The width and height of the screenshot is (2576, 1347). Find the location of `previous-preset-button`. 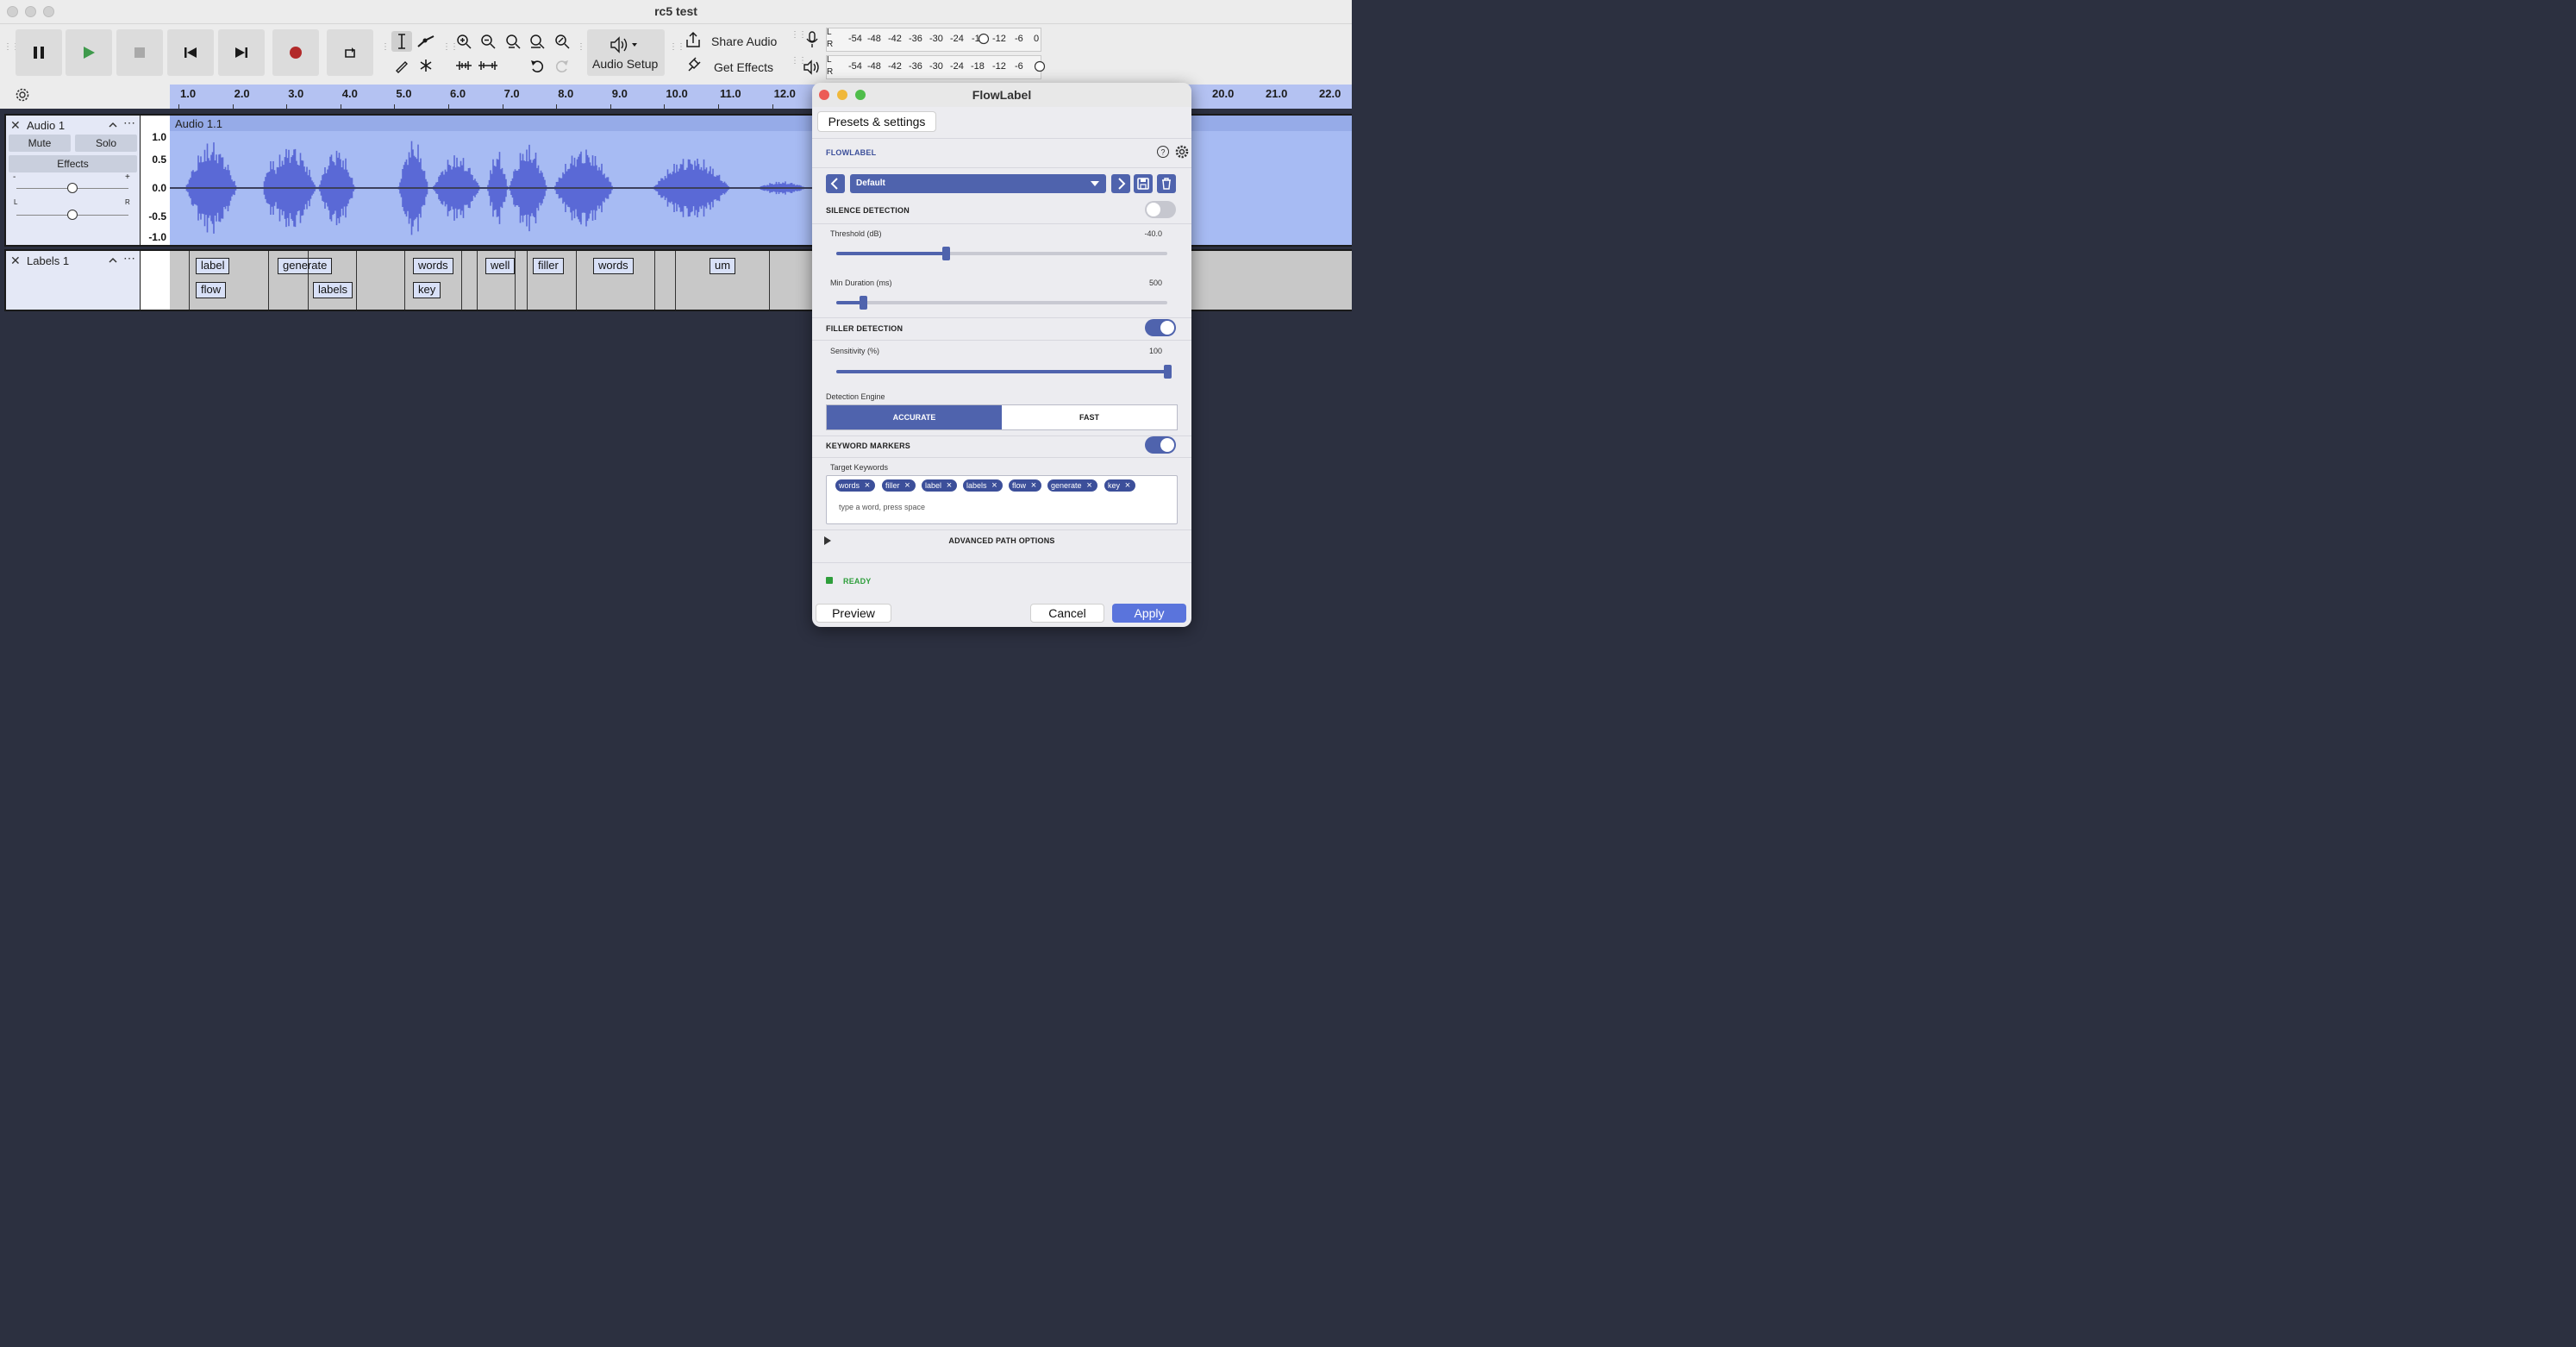

previous-preset-button is located at coordinates (835, 183).